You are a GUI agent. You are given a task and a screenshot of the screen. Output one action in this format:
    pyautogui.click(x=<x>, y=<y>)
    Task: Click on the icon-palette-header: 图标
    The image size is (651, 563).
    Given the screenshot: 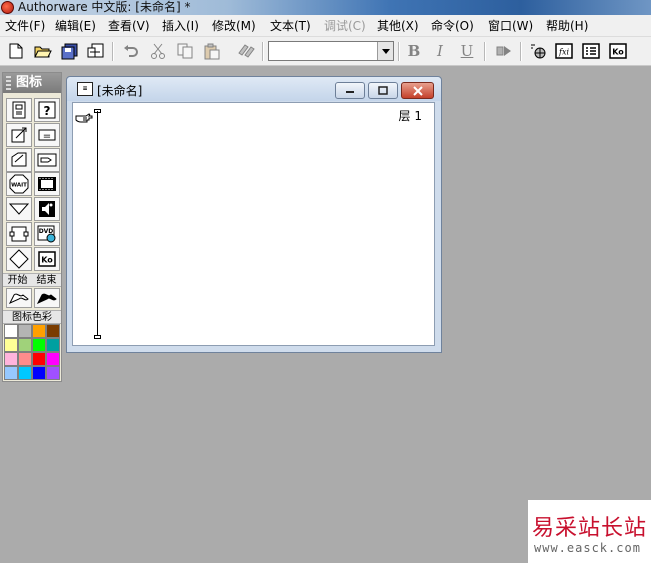 What is the action you would take?
    pyautogui.click(x=32, y=83)
    